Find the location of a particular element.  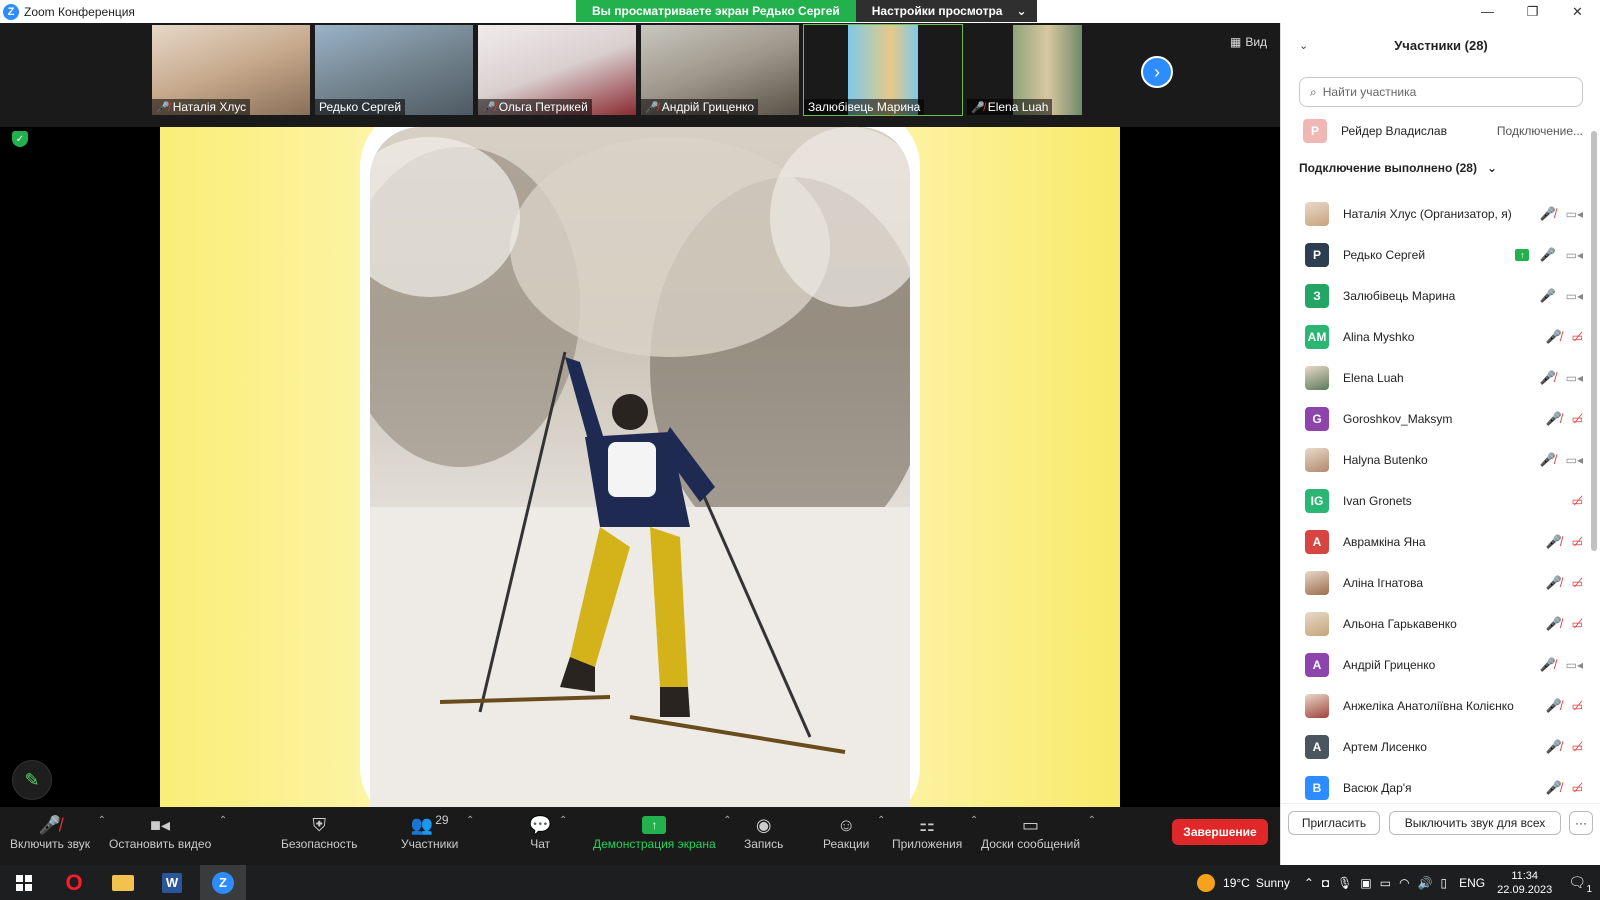

invite-button: Пригласить is located at coordinates (1334, 823).